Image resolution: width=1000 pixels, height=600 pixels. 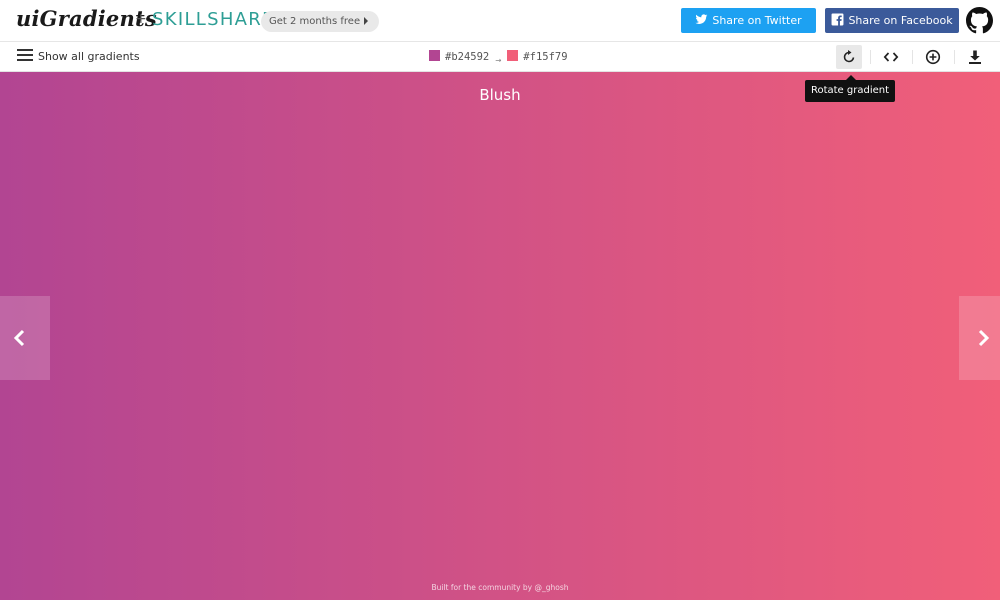 What do you see at coordinates (25, 55) in the screenshot?
I see `hamburger-menu-icon` at bounding box center [25, 55].